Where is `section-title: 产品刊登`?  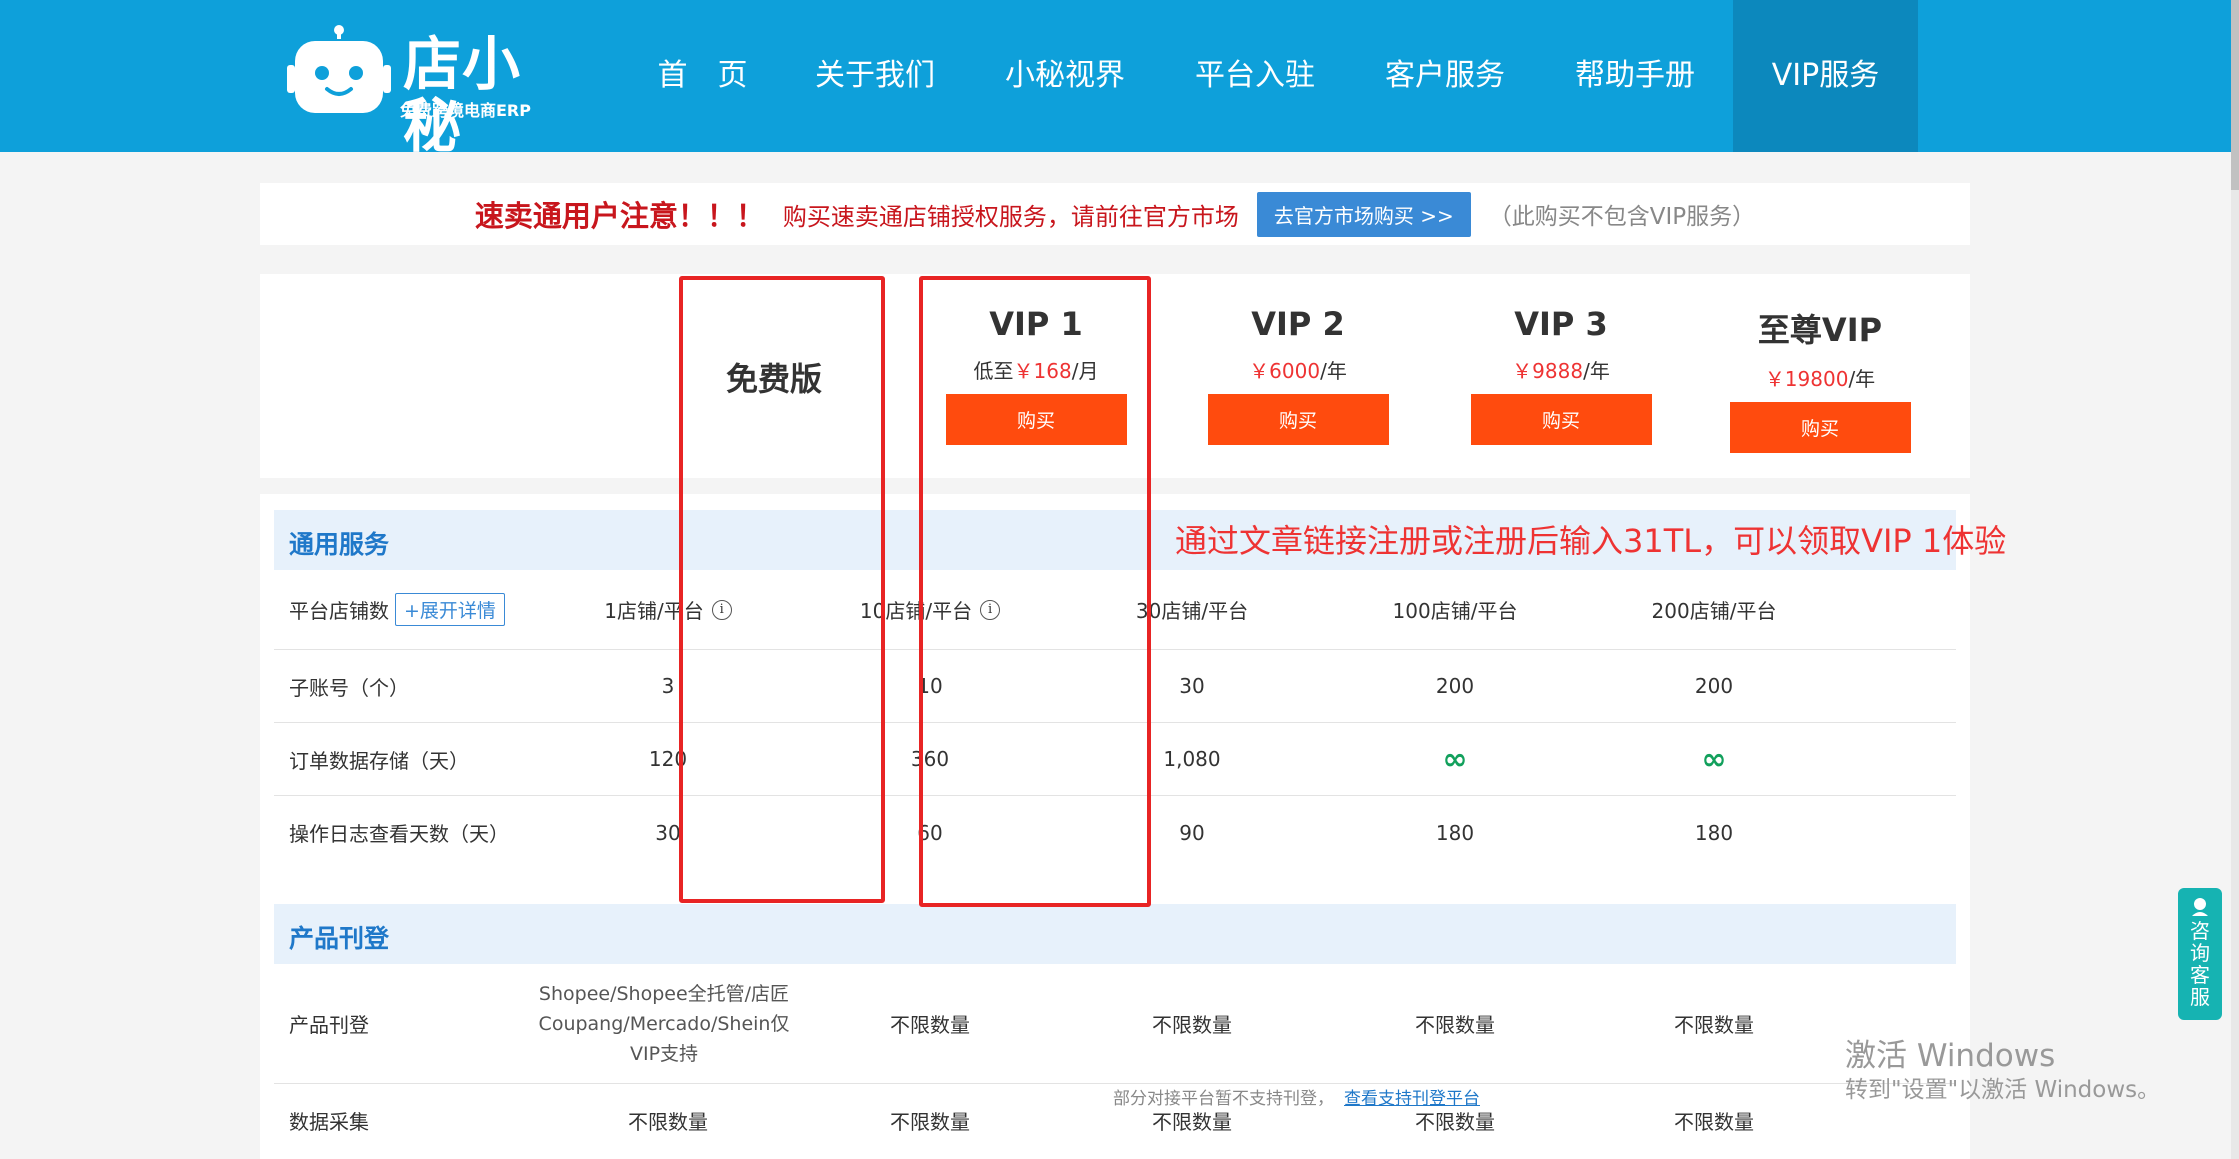 section-title: 产品刊登 is located at coordinates (339, 938).